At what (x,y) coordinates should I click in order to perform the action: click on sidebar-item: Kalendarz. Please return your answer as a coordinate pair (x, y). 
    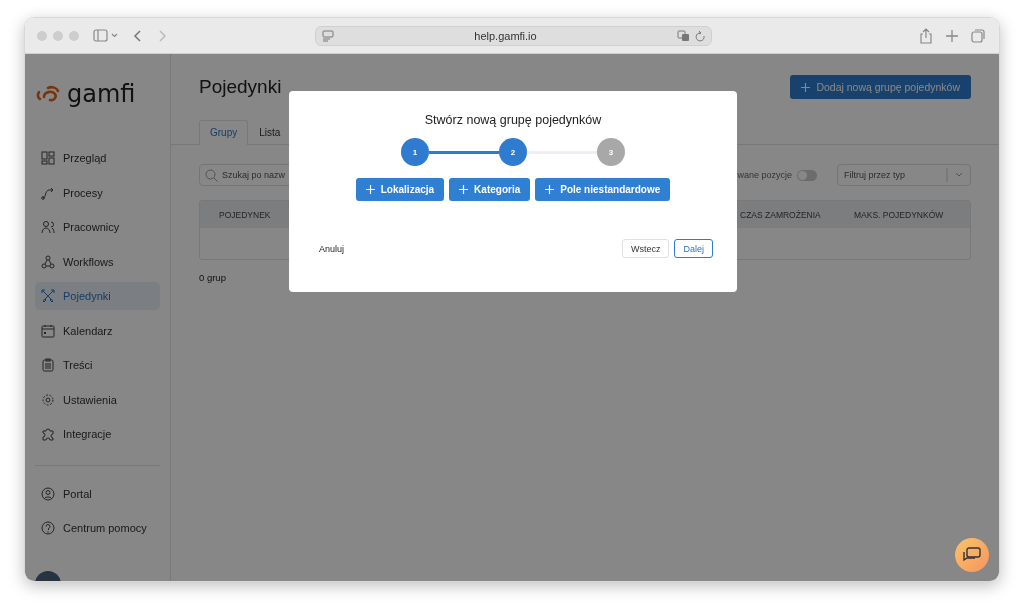
    Looking at the image, I should click on (97, 330).